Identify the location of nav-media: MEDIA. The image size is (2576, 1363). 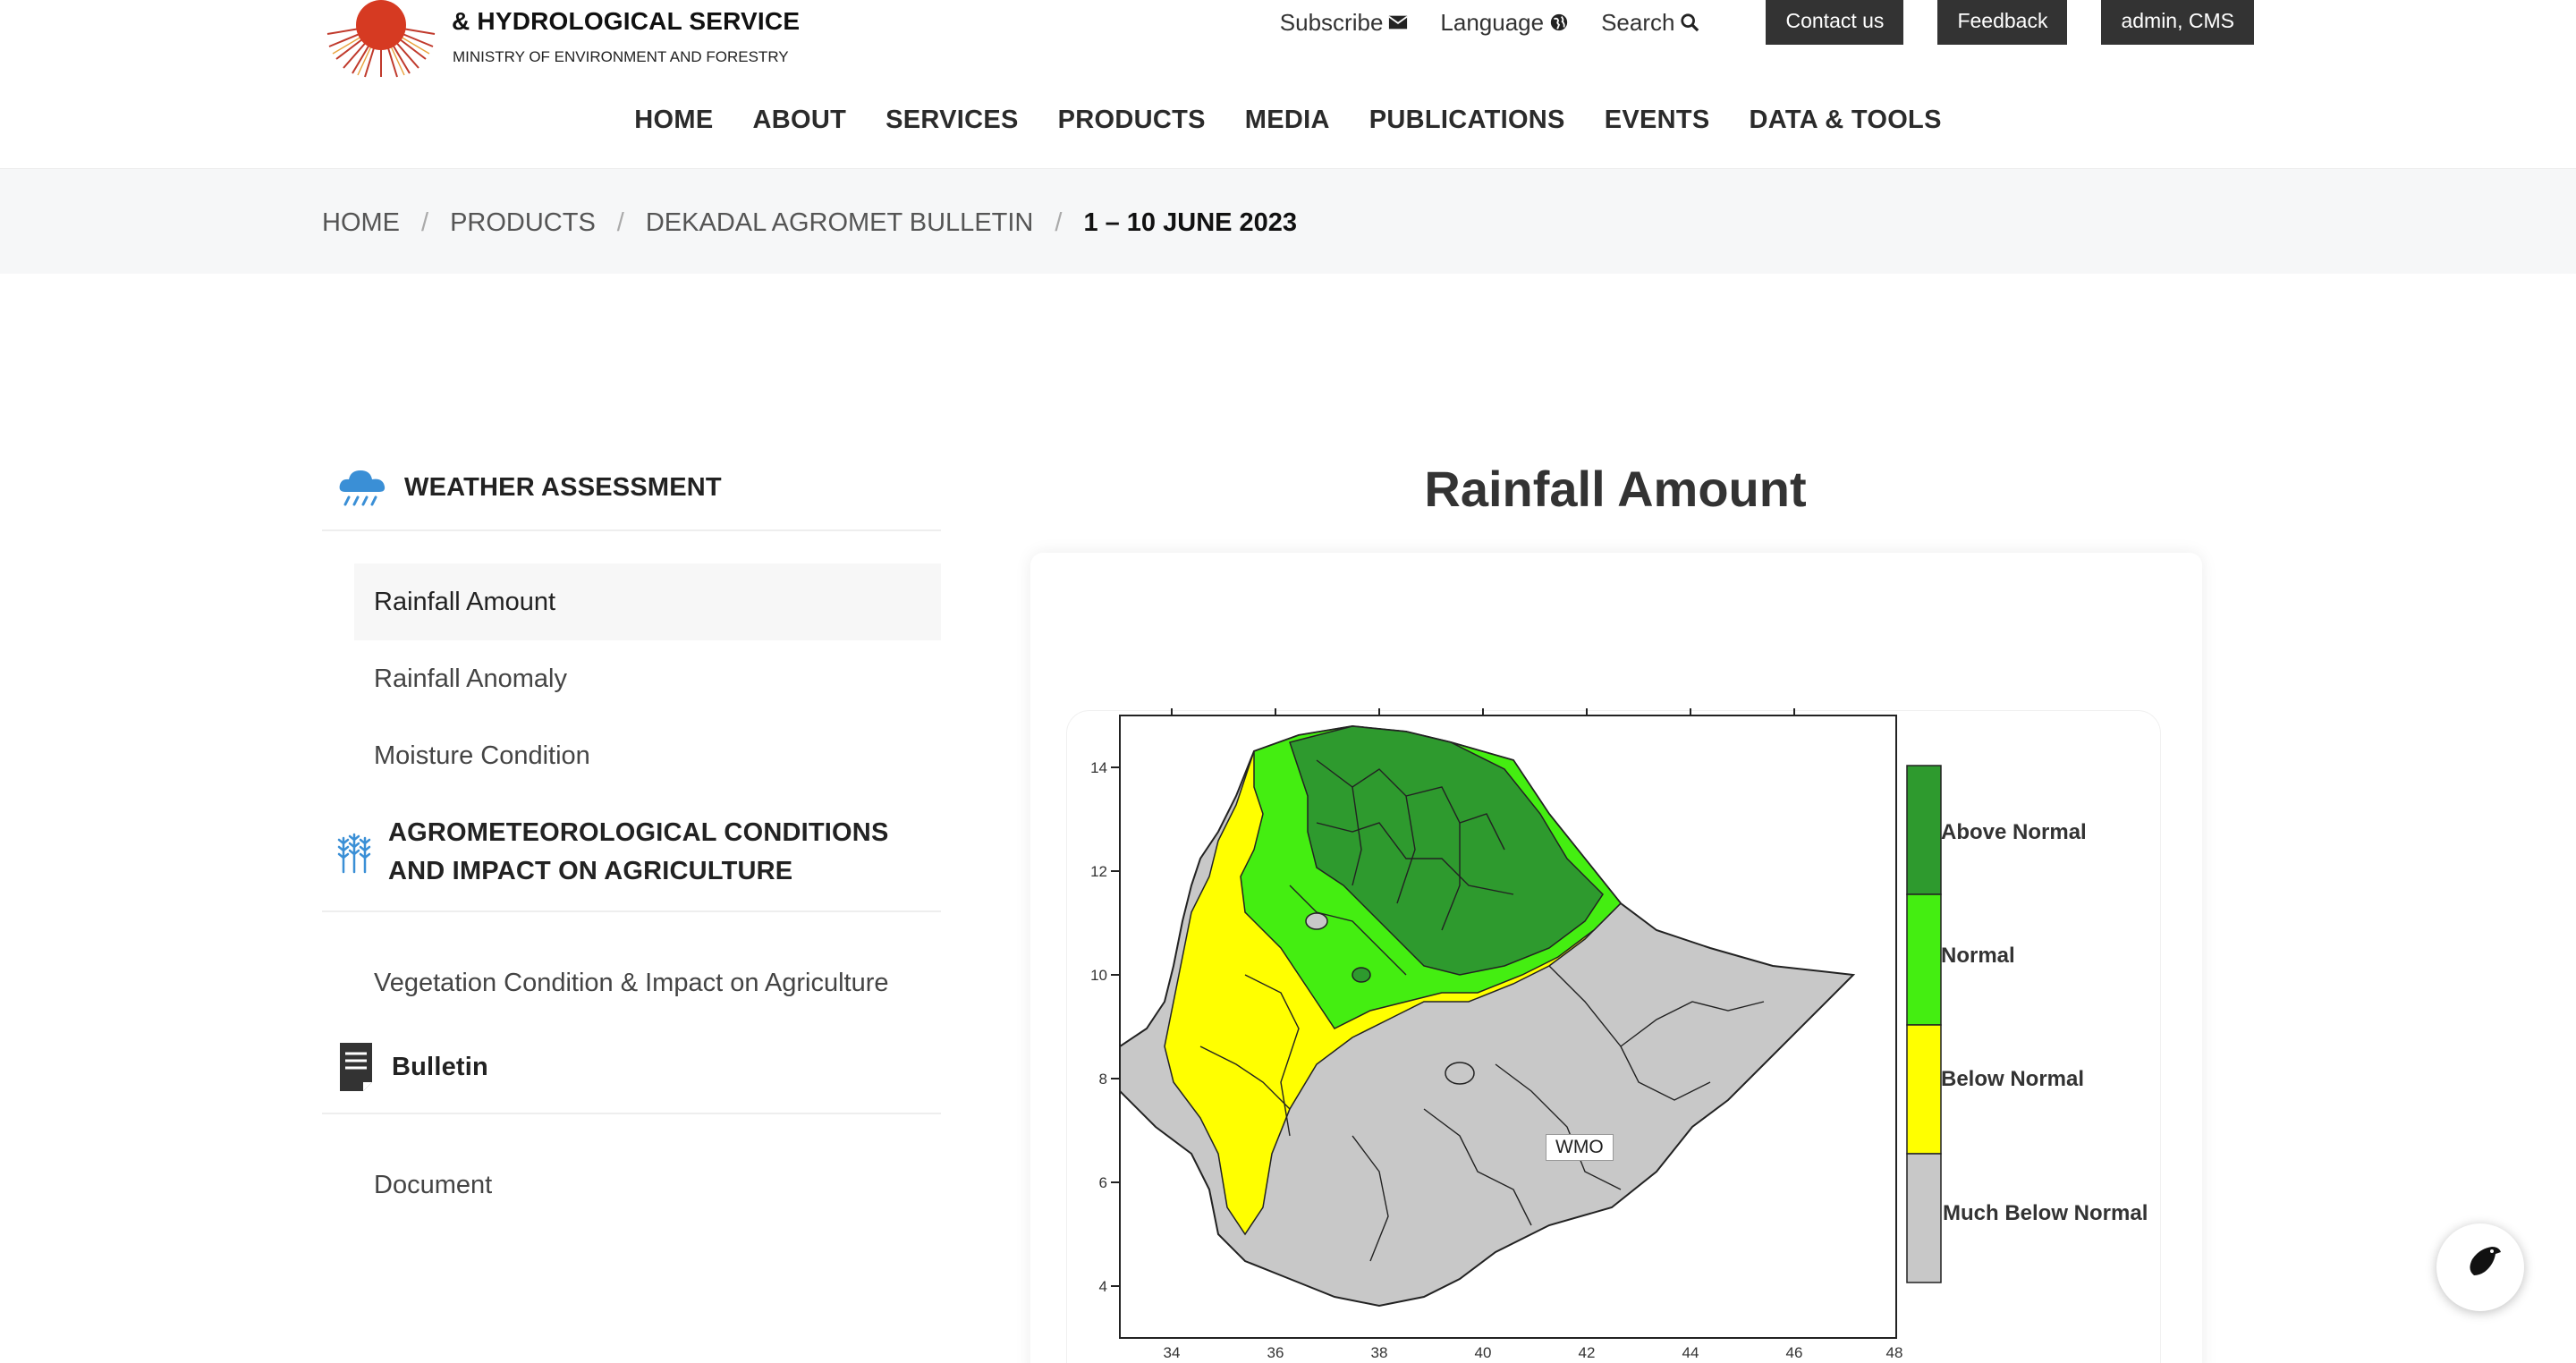
(1287, 120).